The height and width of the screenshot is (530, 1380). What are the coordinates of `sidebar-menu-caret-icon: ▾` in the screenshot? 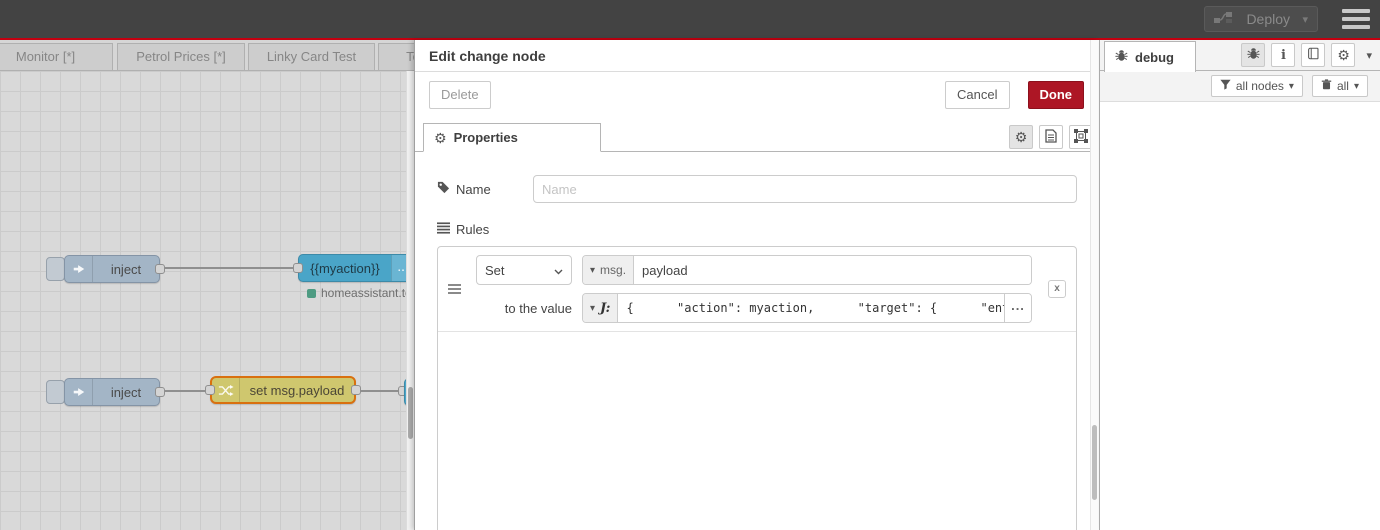 It's located at (1369, 55).